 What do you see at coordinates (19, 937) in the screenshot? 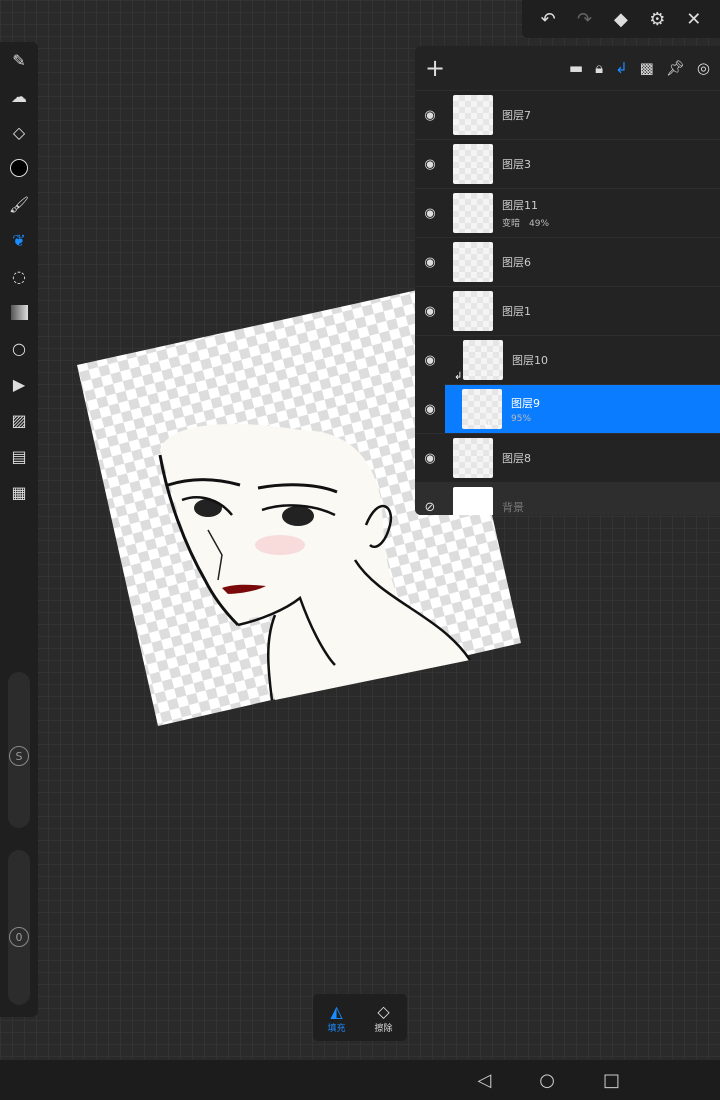
I see `opacity-slider-knob: 0` at bounding box center [19, 937].